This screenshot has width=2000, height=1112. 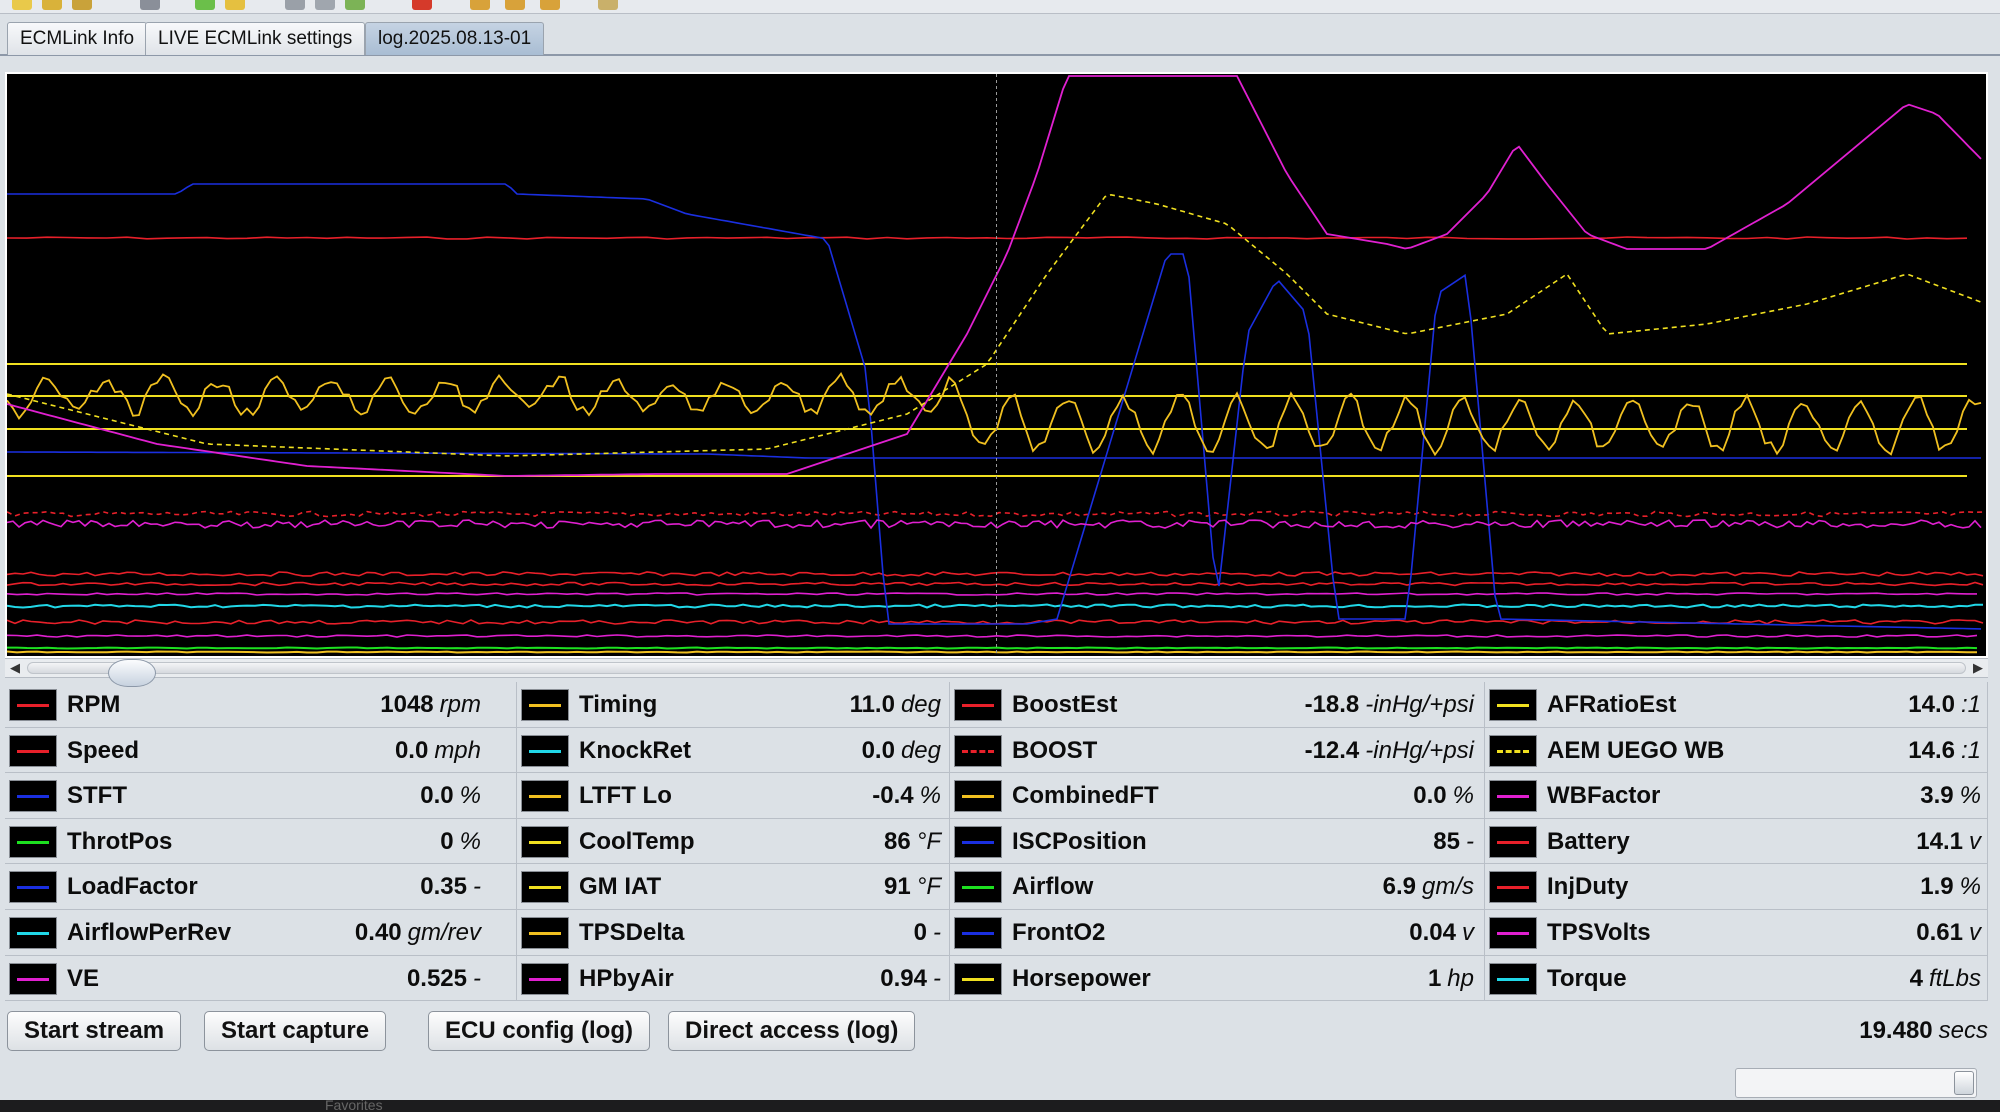 I want to click on print-icon, so click(x=608, y=5).